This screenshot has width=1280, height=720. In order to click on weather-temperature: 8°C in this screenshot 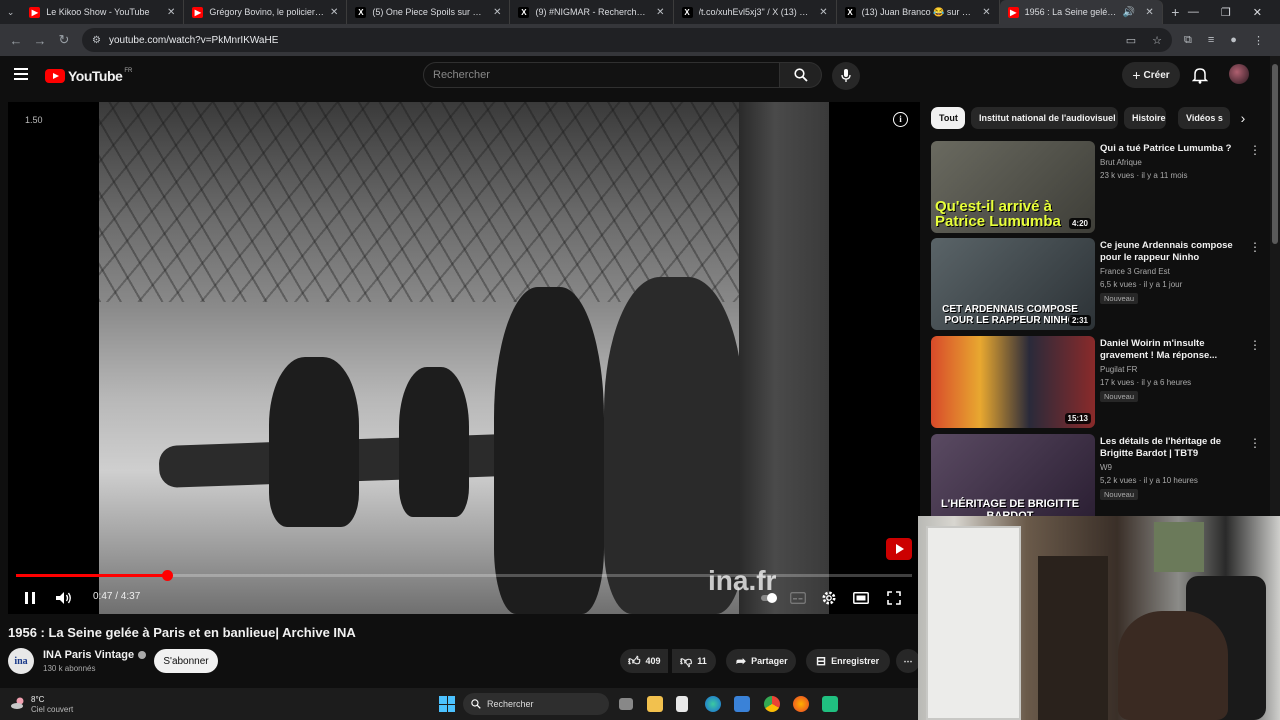, I will do `click(37, 699)`.